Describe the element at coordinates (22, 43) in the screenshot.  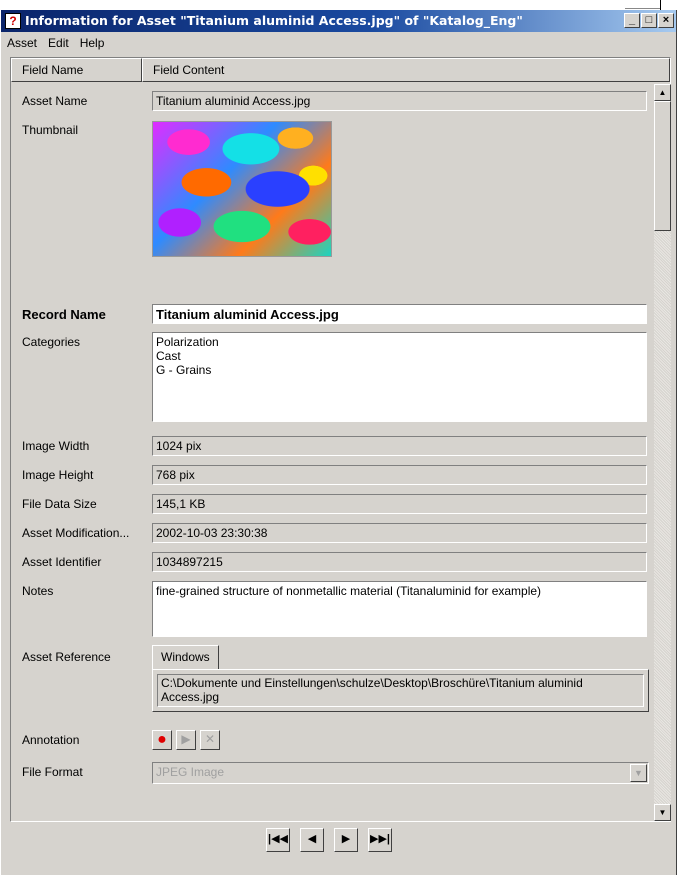
I see `menu-asset: Asset` at that location.